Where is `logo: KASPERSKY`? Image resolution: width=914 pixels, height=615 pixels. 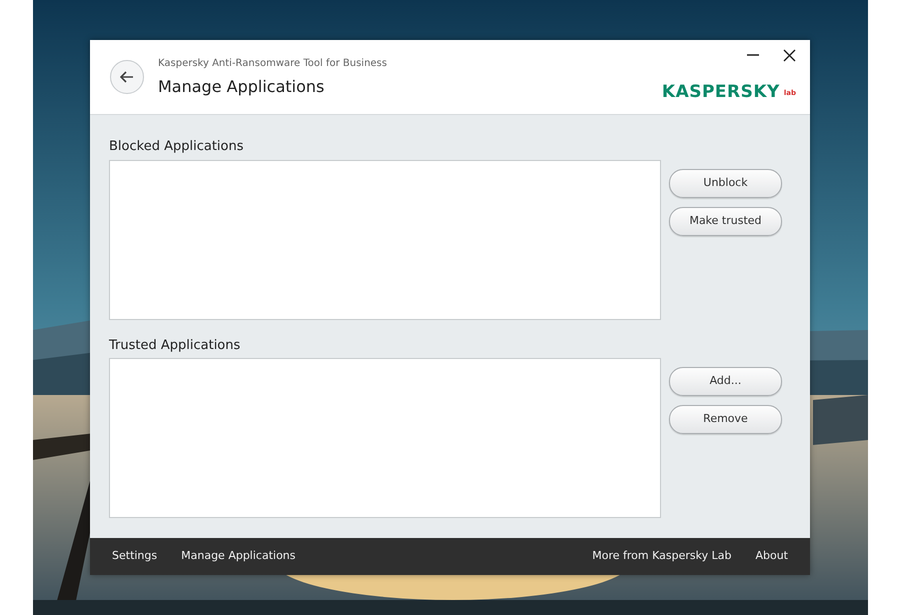
logo: KASPERSKY is located at coordinates (721, 92).